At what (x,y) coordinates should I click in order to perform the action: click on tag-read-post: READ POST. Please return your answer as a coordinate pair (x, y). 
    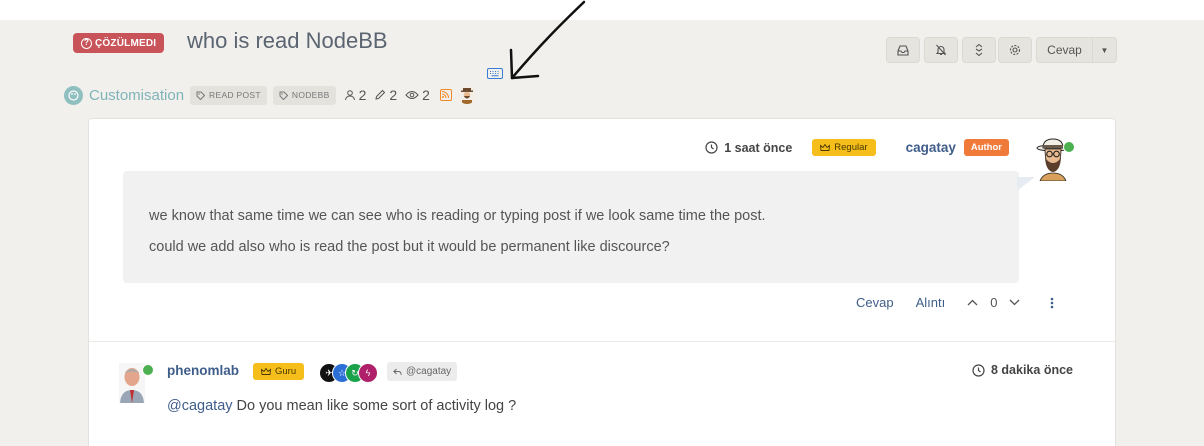
    Looking at the image, I should click on (228, 95).